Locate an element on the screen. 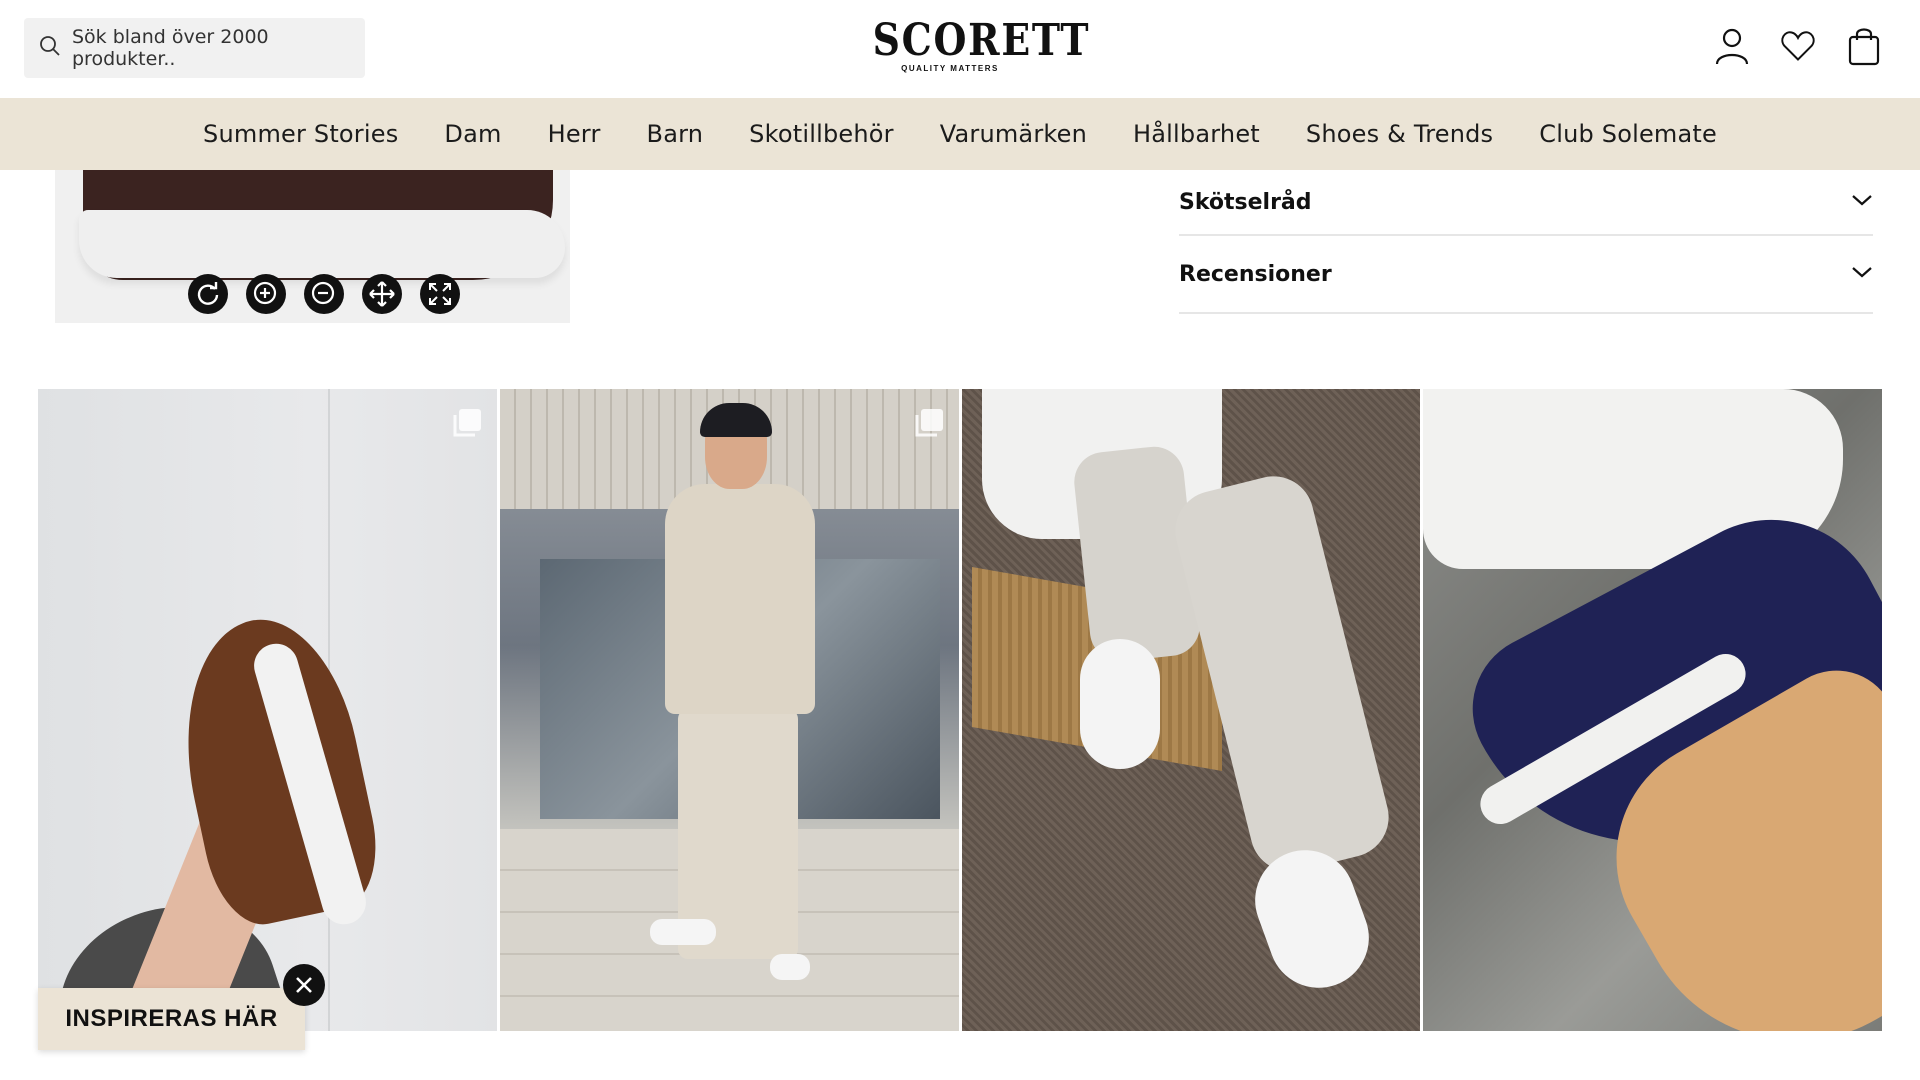 The image size is (1920, 1080). accordion-label: Recensioner is located at coordinates (1255, 274).